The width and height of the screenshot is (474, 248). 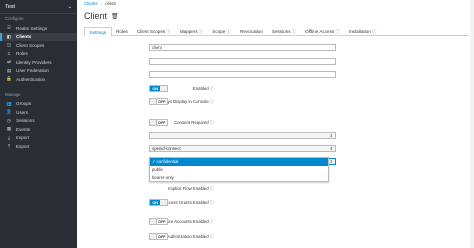 What do you see at coordinates (362, 31) in the screenshot?
I see `tab-installation: Installation ⓘ` at bounding box center [362, 31].